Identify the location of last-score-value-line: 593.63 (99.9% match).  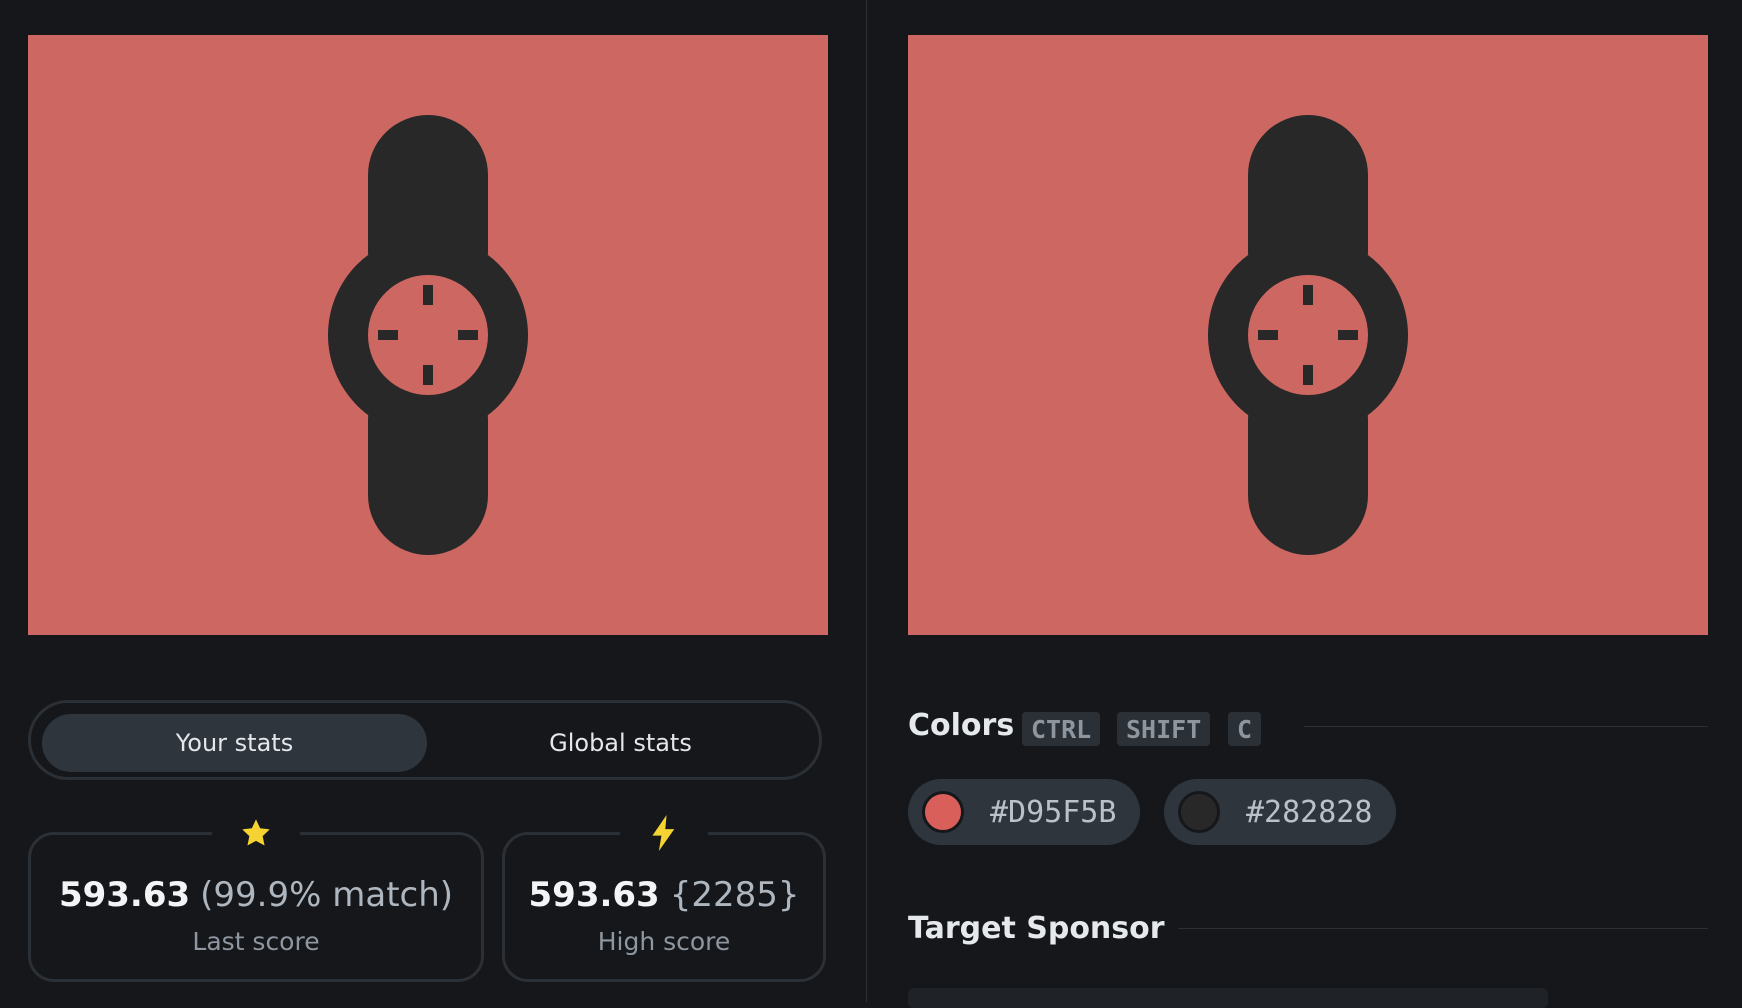
(256, 895).